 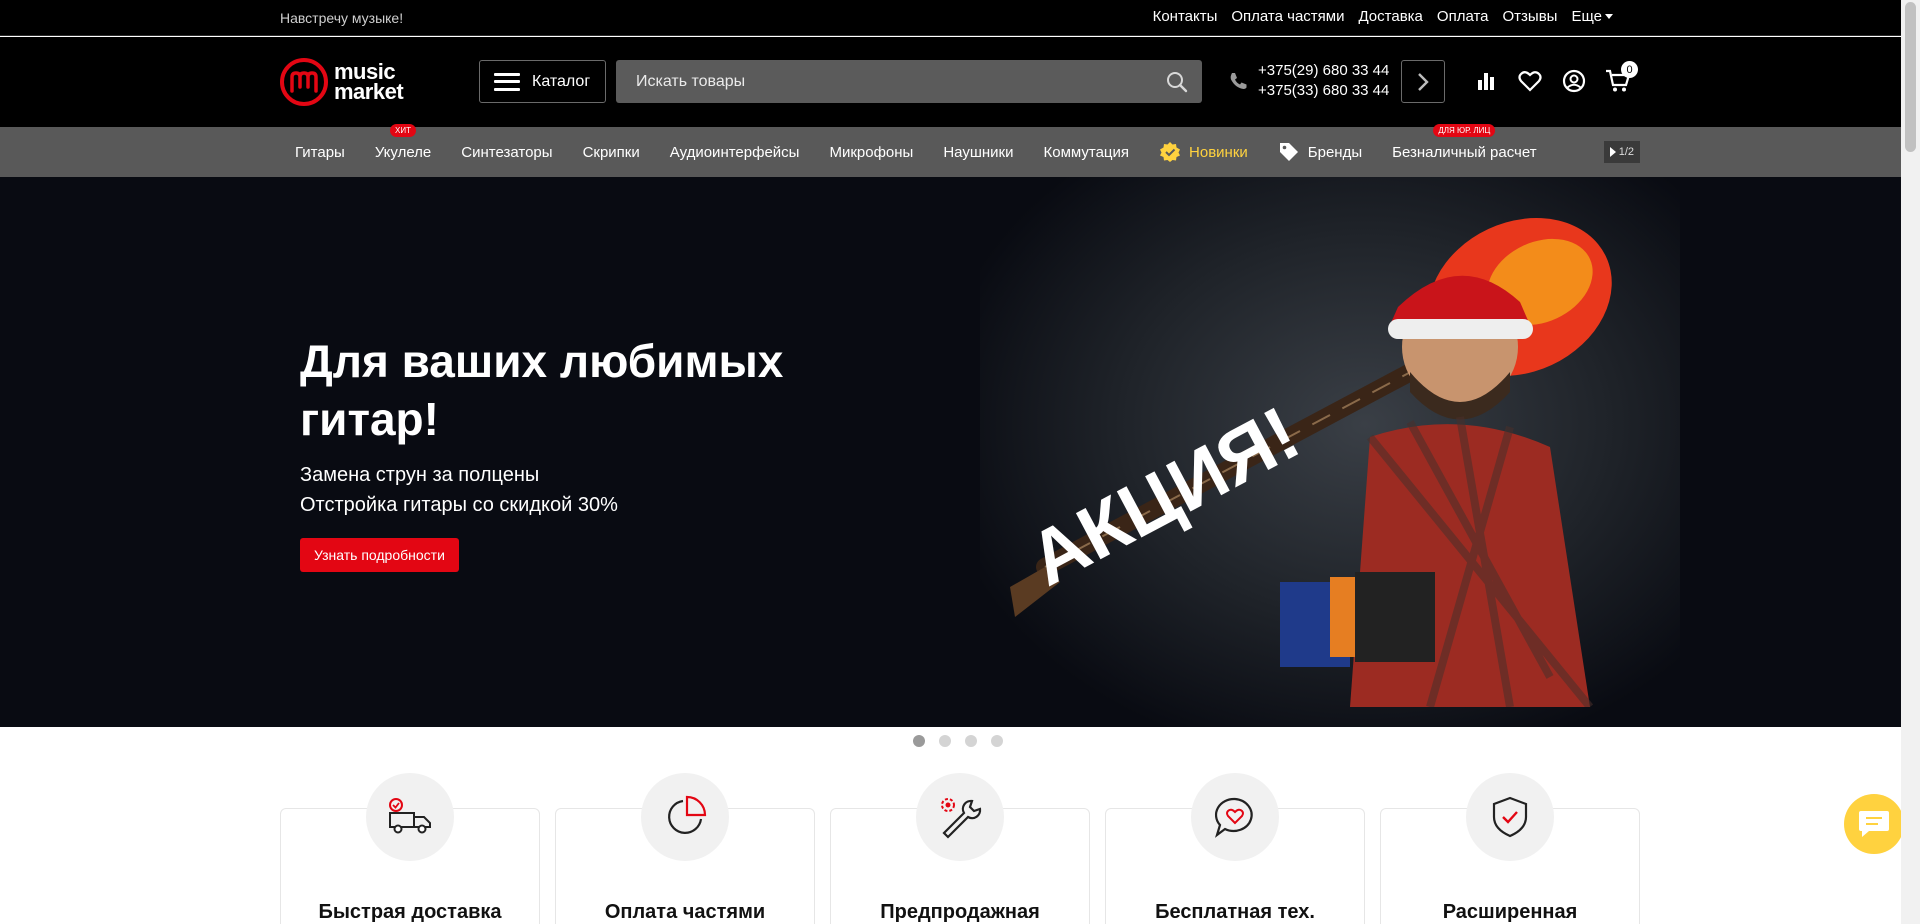 What do you see at coordinates (1464, 130) in the screenshot?
I see `legal-entities-badge: ДЛЯ ЮР. ЛИЦ` at bounding box center [1464, 130].